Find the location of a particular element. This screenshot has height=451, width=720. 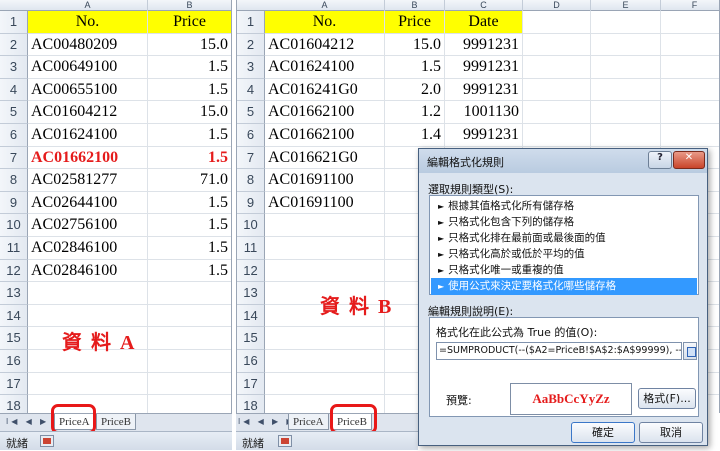

row-header: 1 is located at coordinates (14, 22).